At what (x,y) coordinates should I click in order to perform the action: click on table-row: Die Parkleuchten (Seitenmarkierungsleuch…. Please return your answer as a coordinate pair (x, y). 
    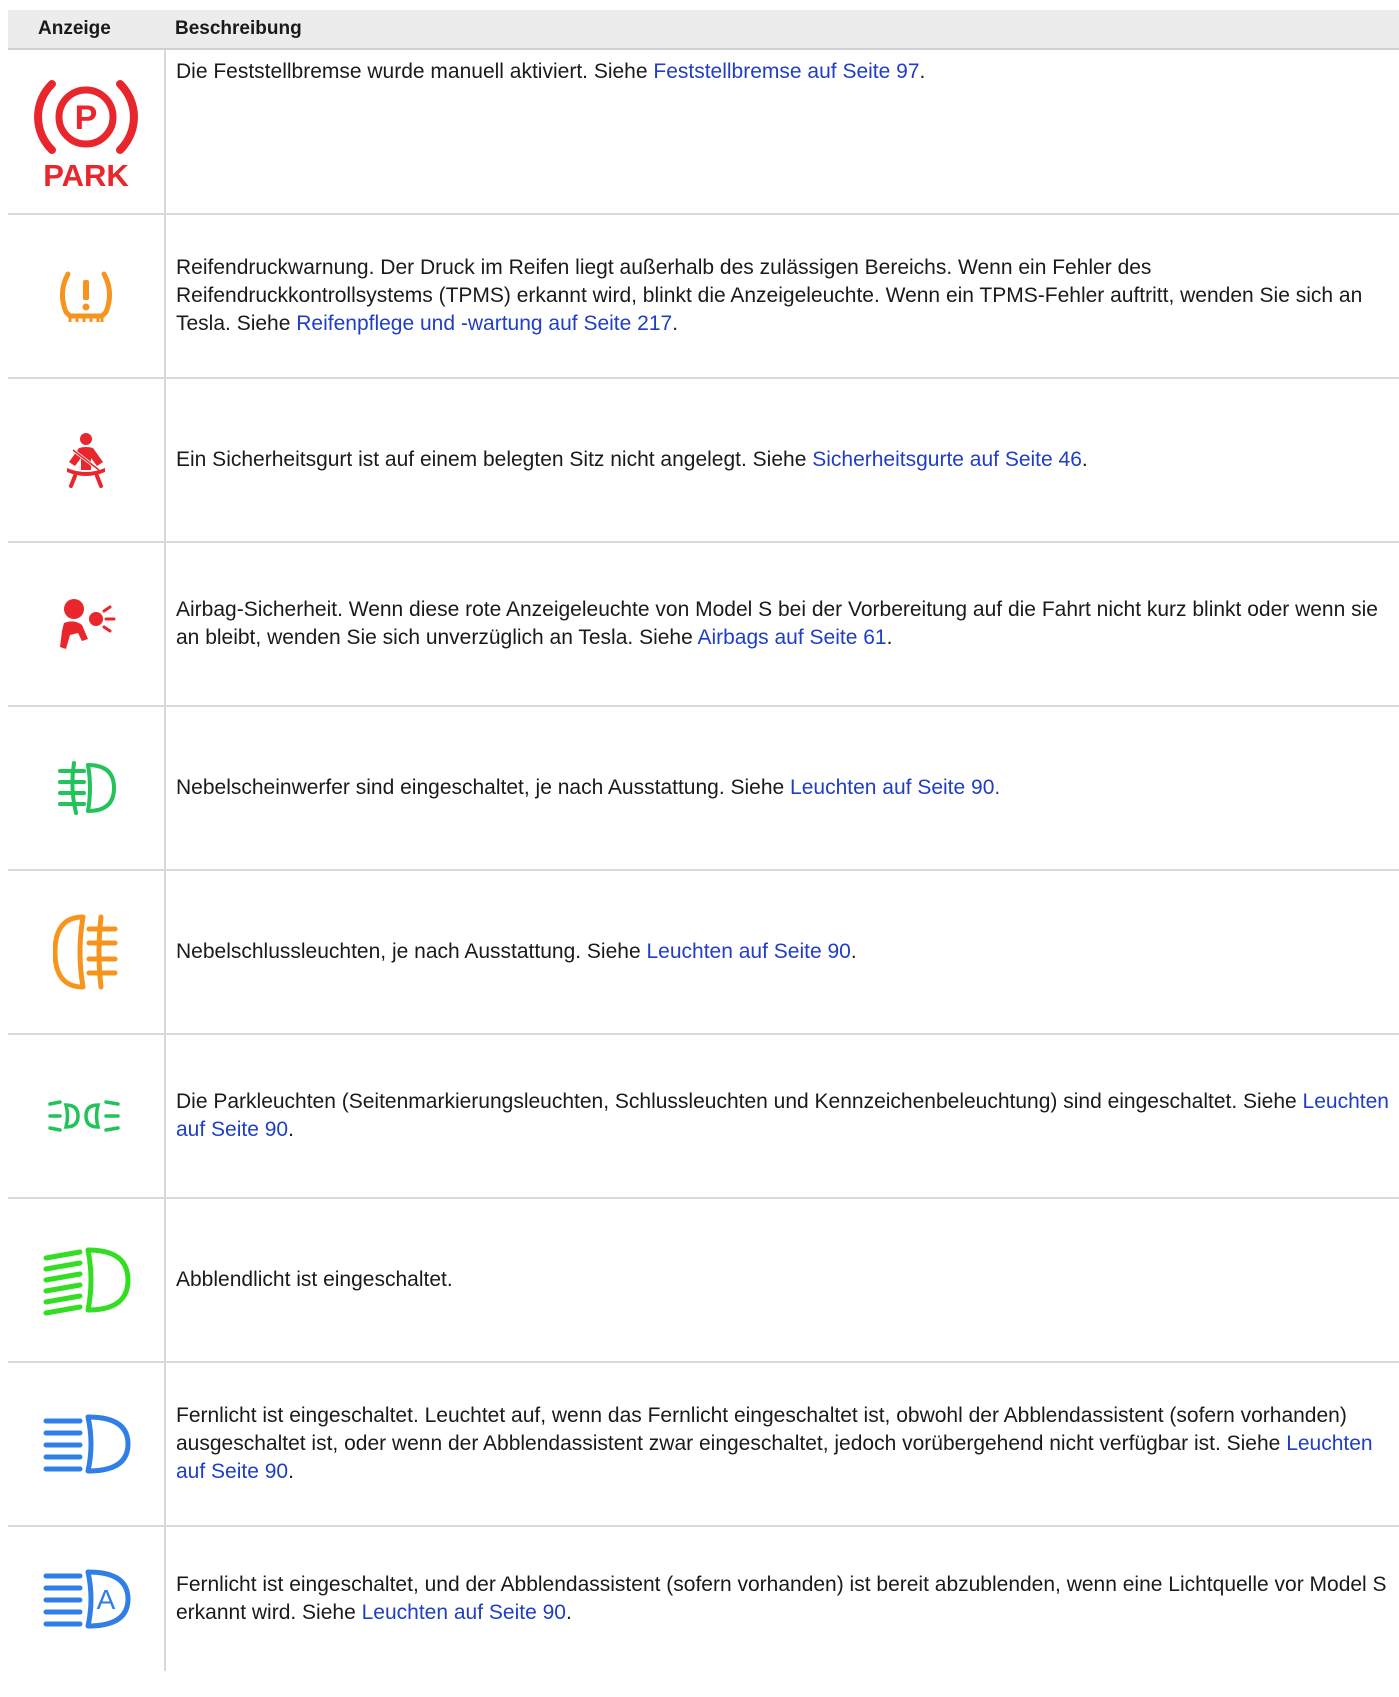
    Looking at the image, I should click on (703, 1116).